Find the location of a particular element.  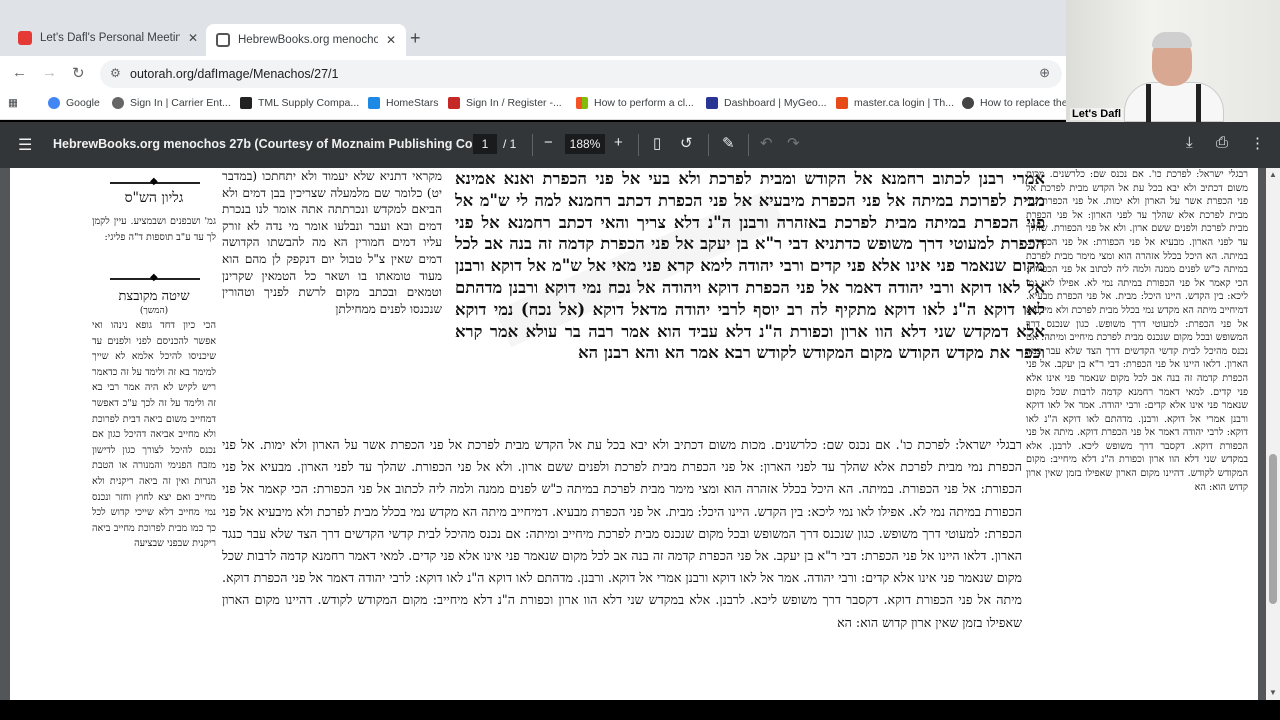

w-icon is located at coordinates (454, 103).